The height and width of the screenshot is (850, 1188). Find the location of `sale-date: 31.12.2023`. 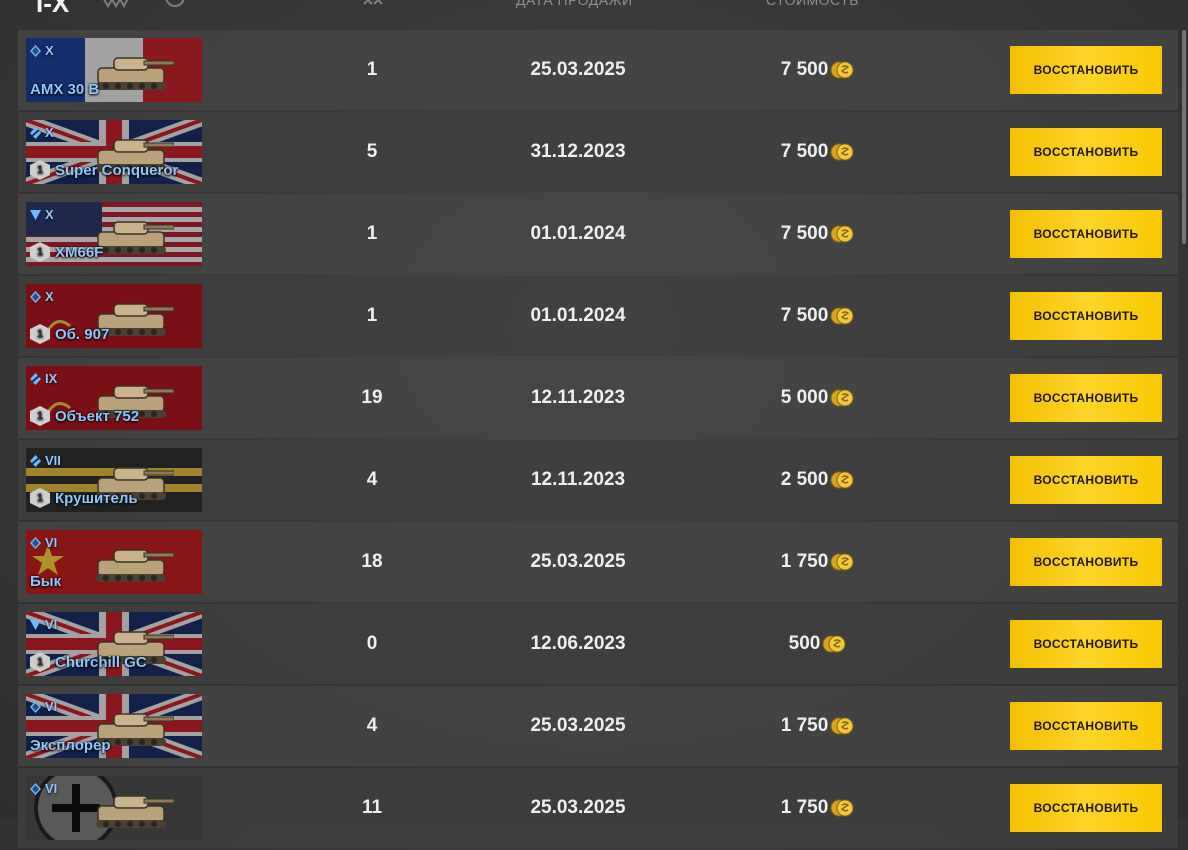

sale-date: 31.12.2023 is located at coordinates (578, 151).